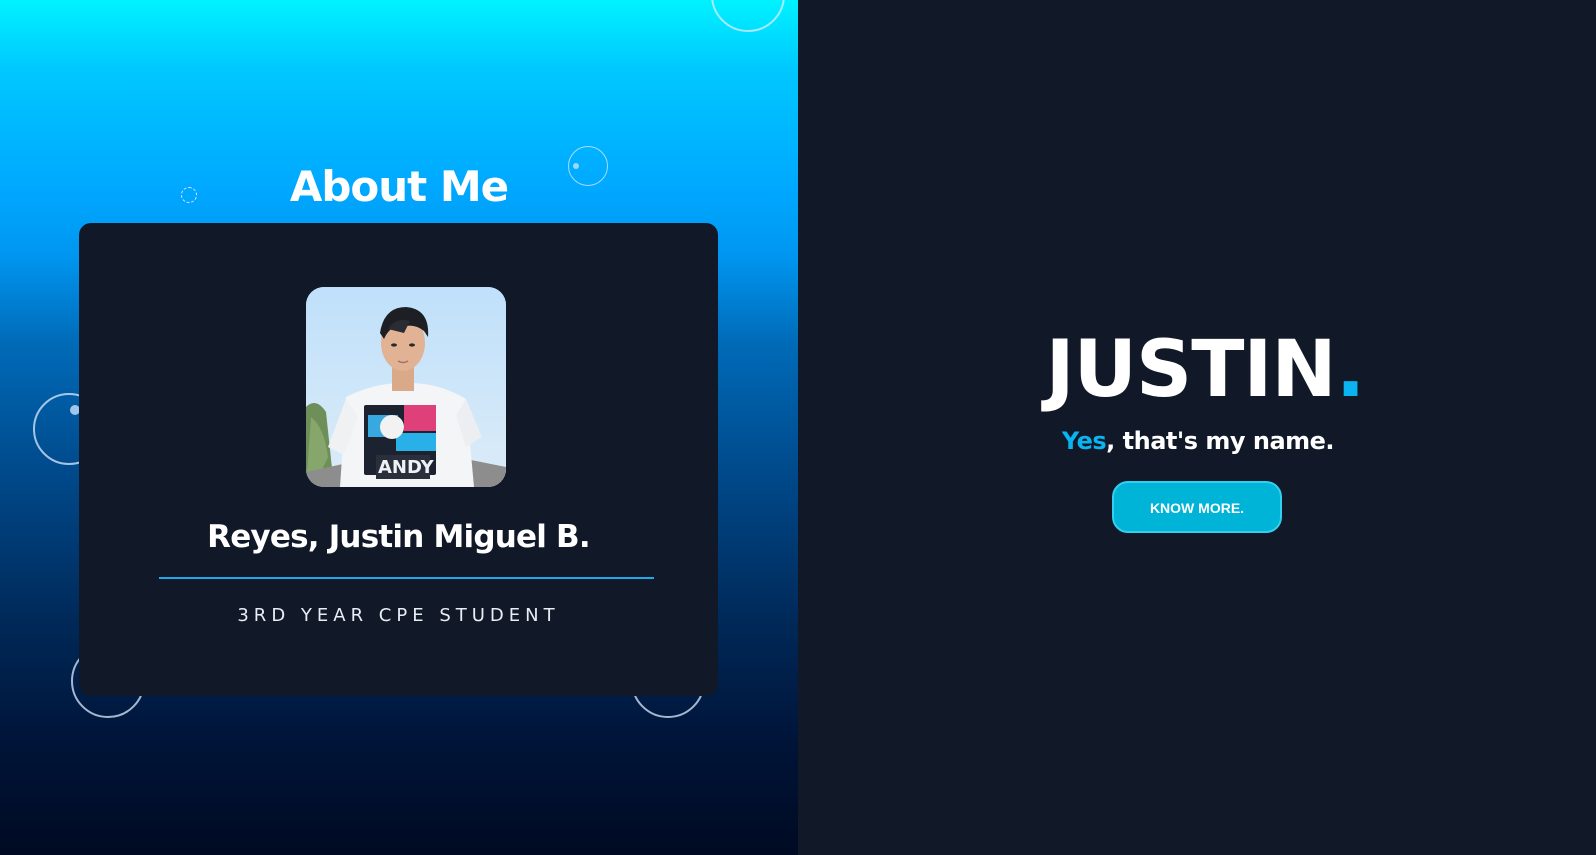 The image size is (1596, 855). I want to click on divider, so click(406, 578).